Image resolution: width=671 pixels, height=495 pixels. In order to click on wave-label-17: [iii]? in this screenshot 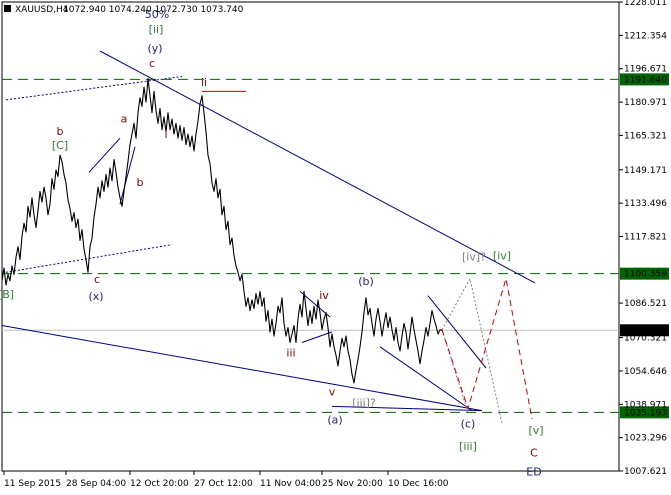, I will do `click(364, 402)`.